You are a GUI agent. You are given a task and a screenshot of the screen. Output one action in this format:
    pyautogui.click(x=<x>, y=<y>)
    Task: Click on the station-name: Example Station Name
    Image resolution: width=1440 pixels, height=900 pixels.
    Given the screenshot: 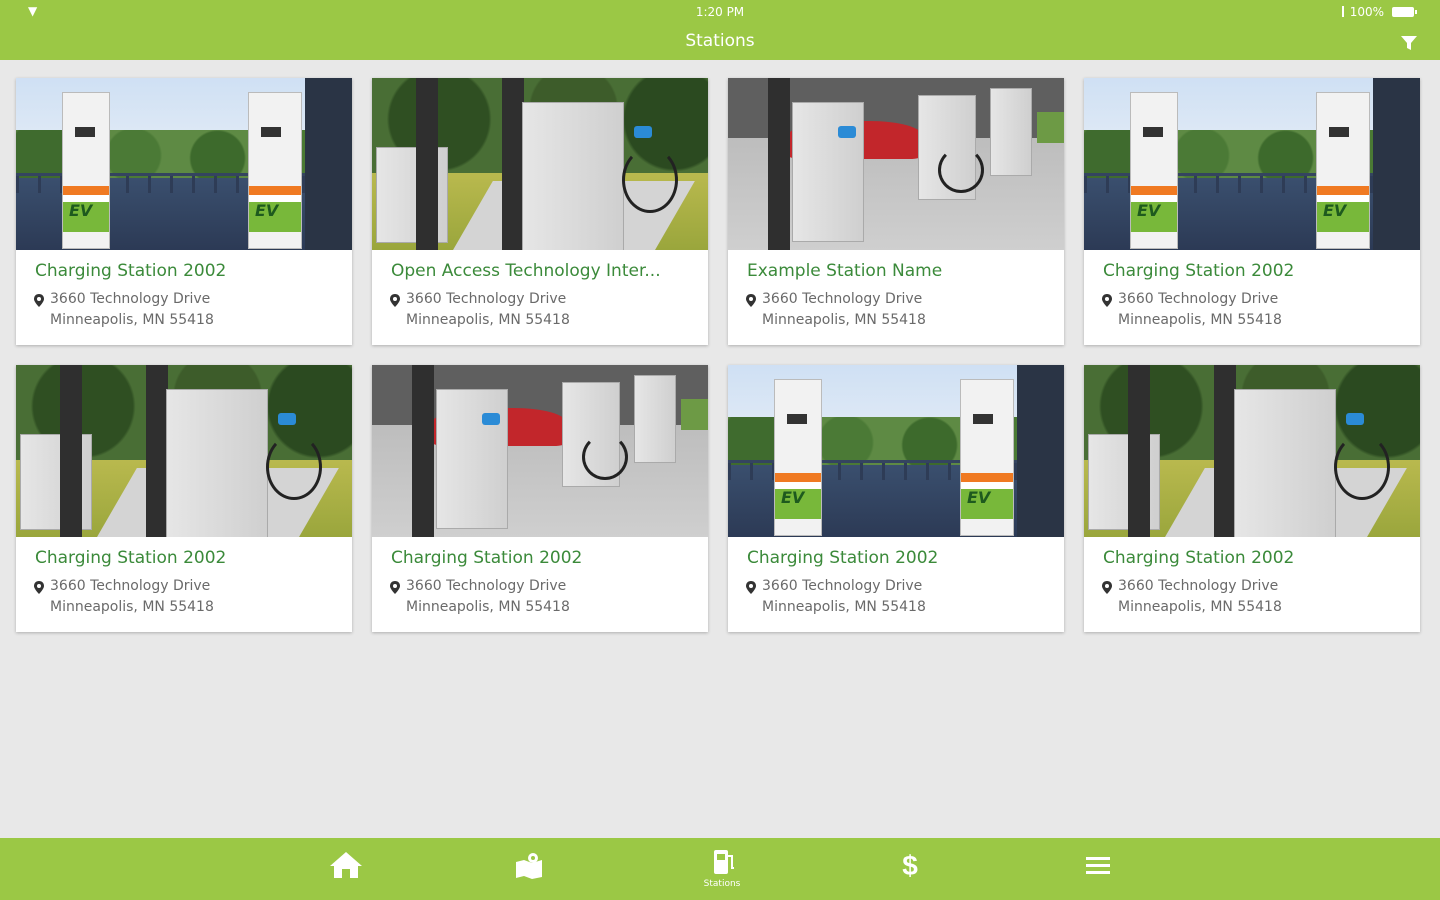 What is the action you would take?
    pyautogui.click(x=845, y=271)
    